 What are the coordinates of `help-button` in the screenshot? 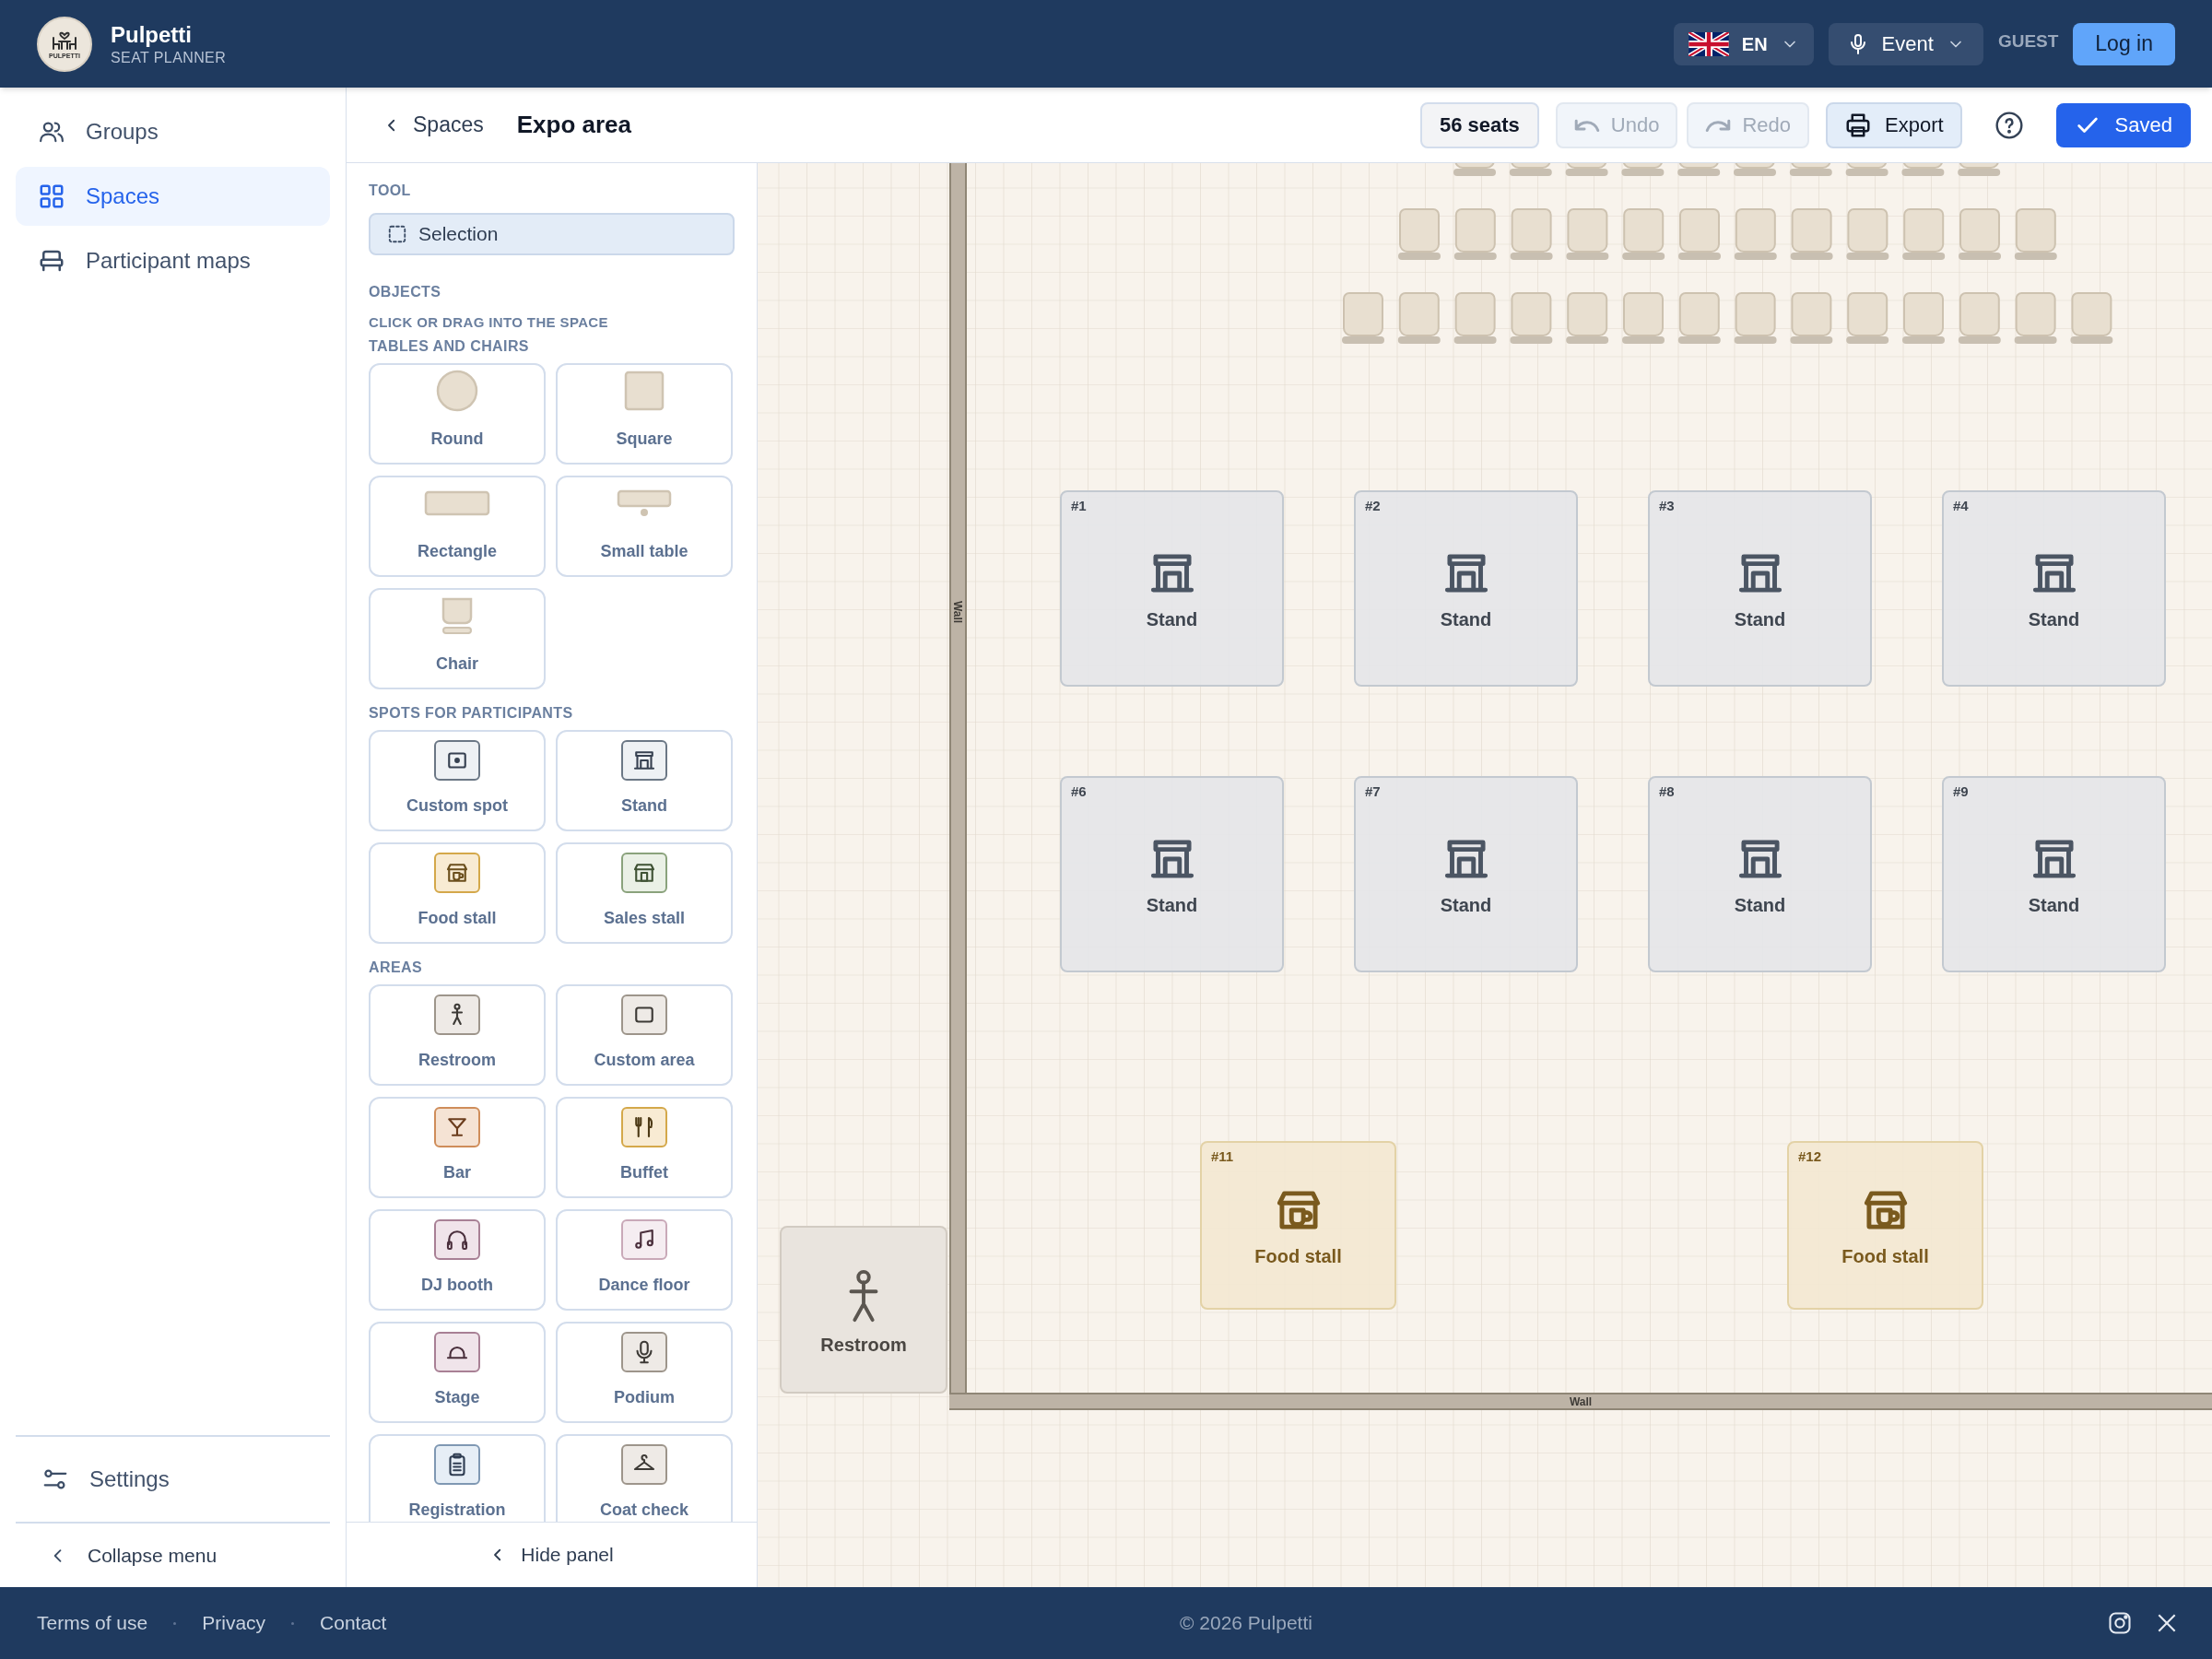 It's located at (2009, 125).